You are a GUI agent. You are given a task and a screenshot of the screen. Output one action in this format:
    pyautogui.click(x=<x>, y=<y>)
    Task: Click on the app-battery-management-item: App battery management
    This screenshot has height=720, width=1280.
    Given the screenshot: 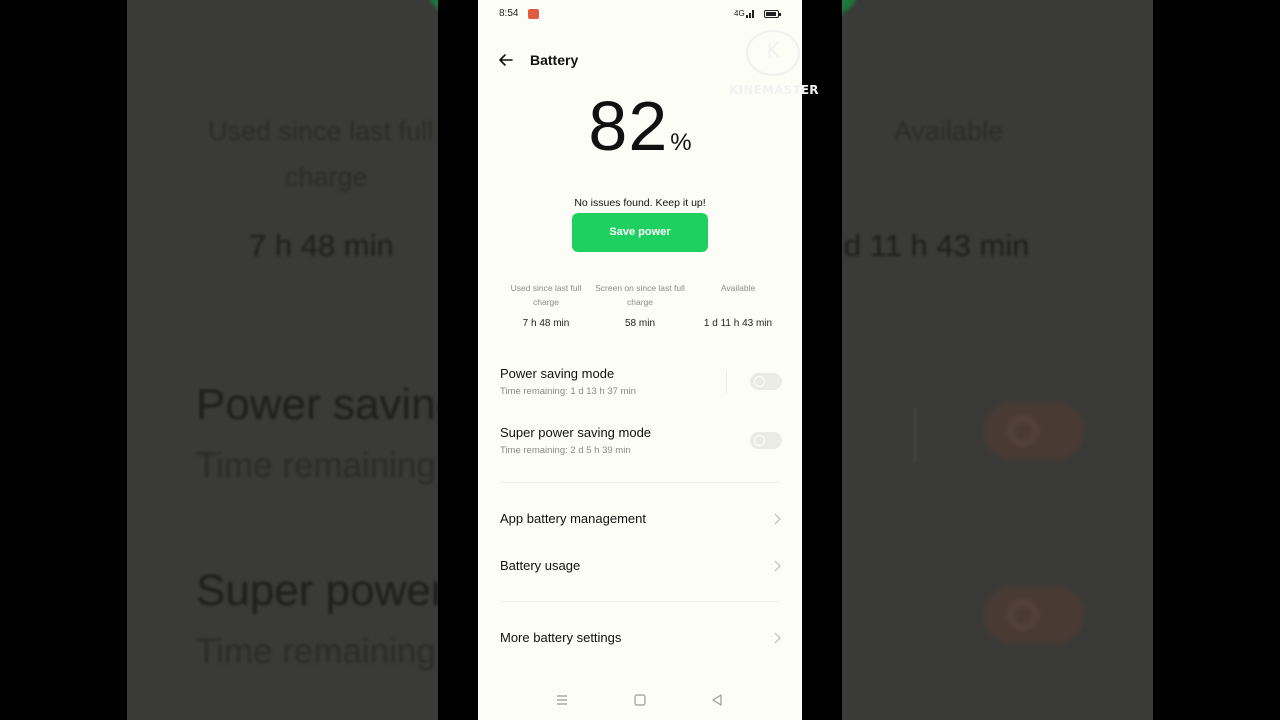 What is the action you would take?
    pyautogui.click(x=641, y=519)
    